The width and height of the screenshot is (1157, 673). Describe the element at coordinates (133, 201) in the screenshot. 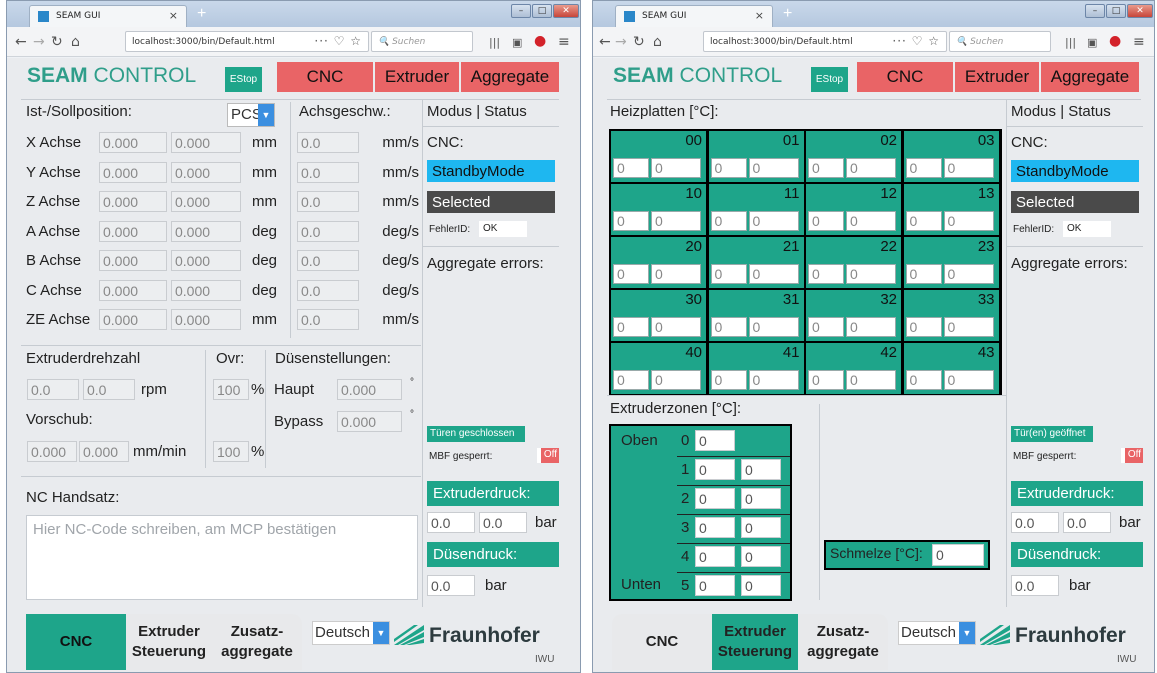

I see `axis-ist: 0.000` at that location.